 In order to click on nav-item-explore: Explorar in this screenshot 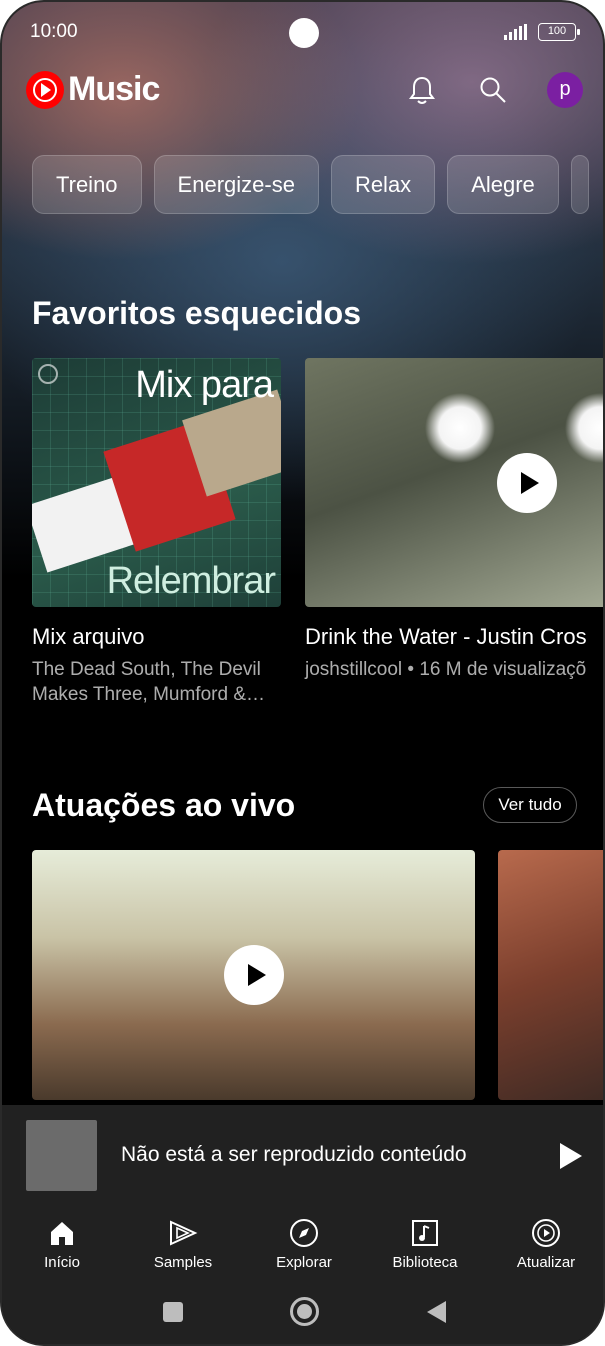, I will do `click(304, 1245)`.